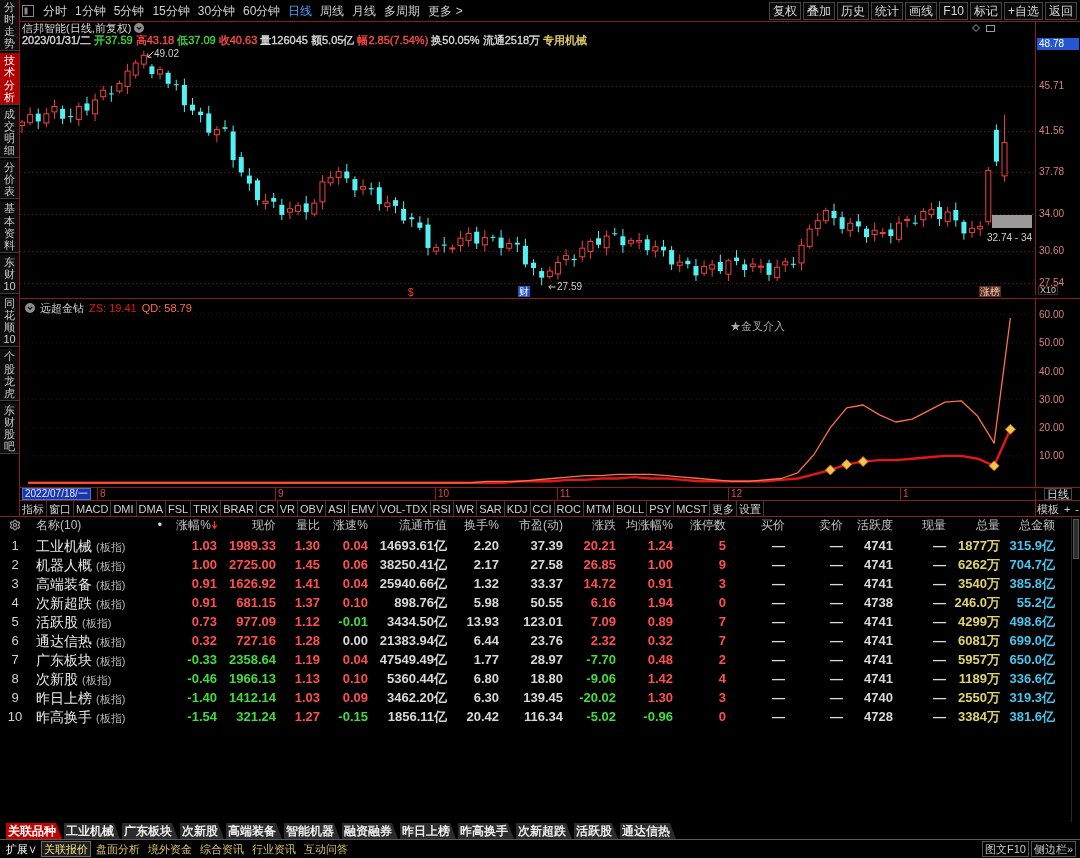  What do you see at coordinates (308, 525) in the screenshot?
I see `column-header: 量比` at bounding box center [308, 525].